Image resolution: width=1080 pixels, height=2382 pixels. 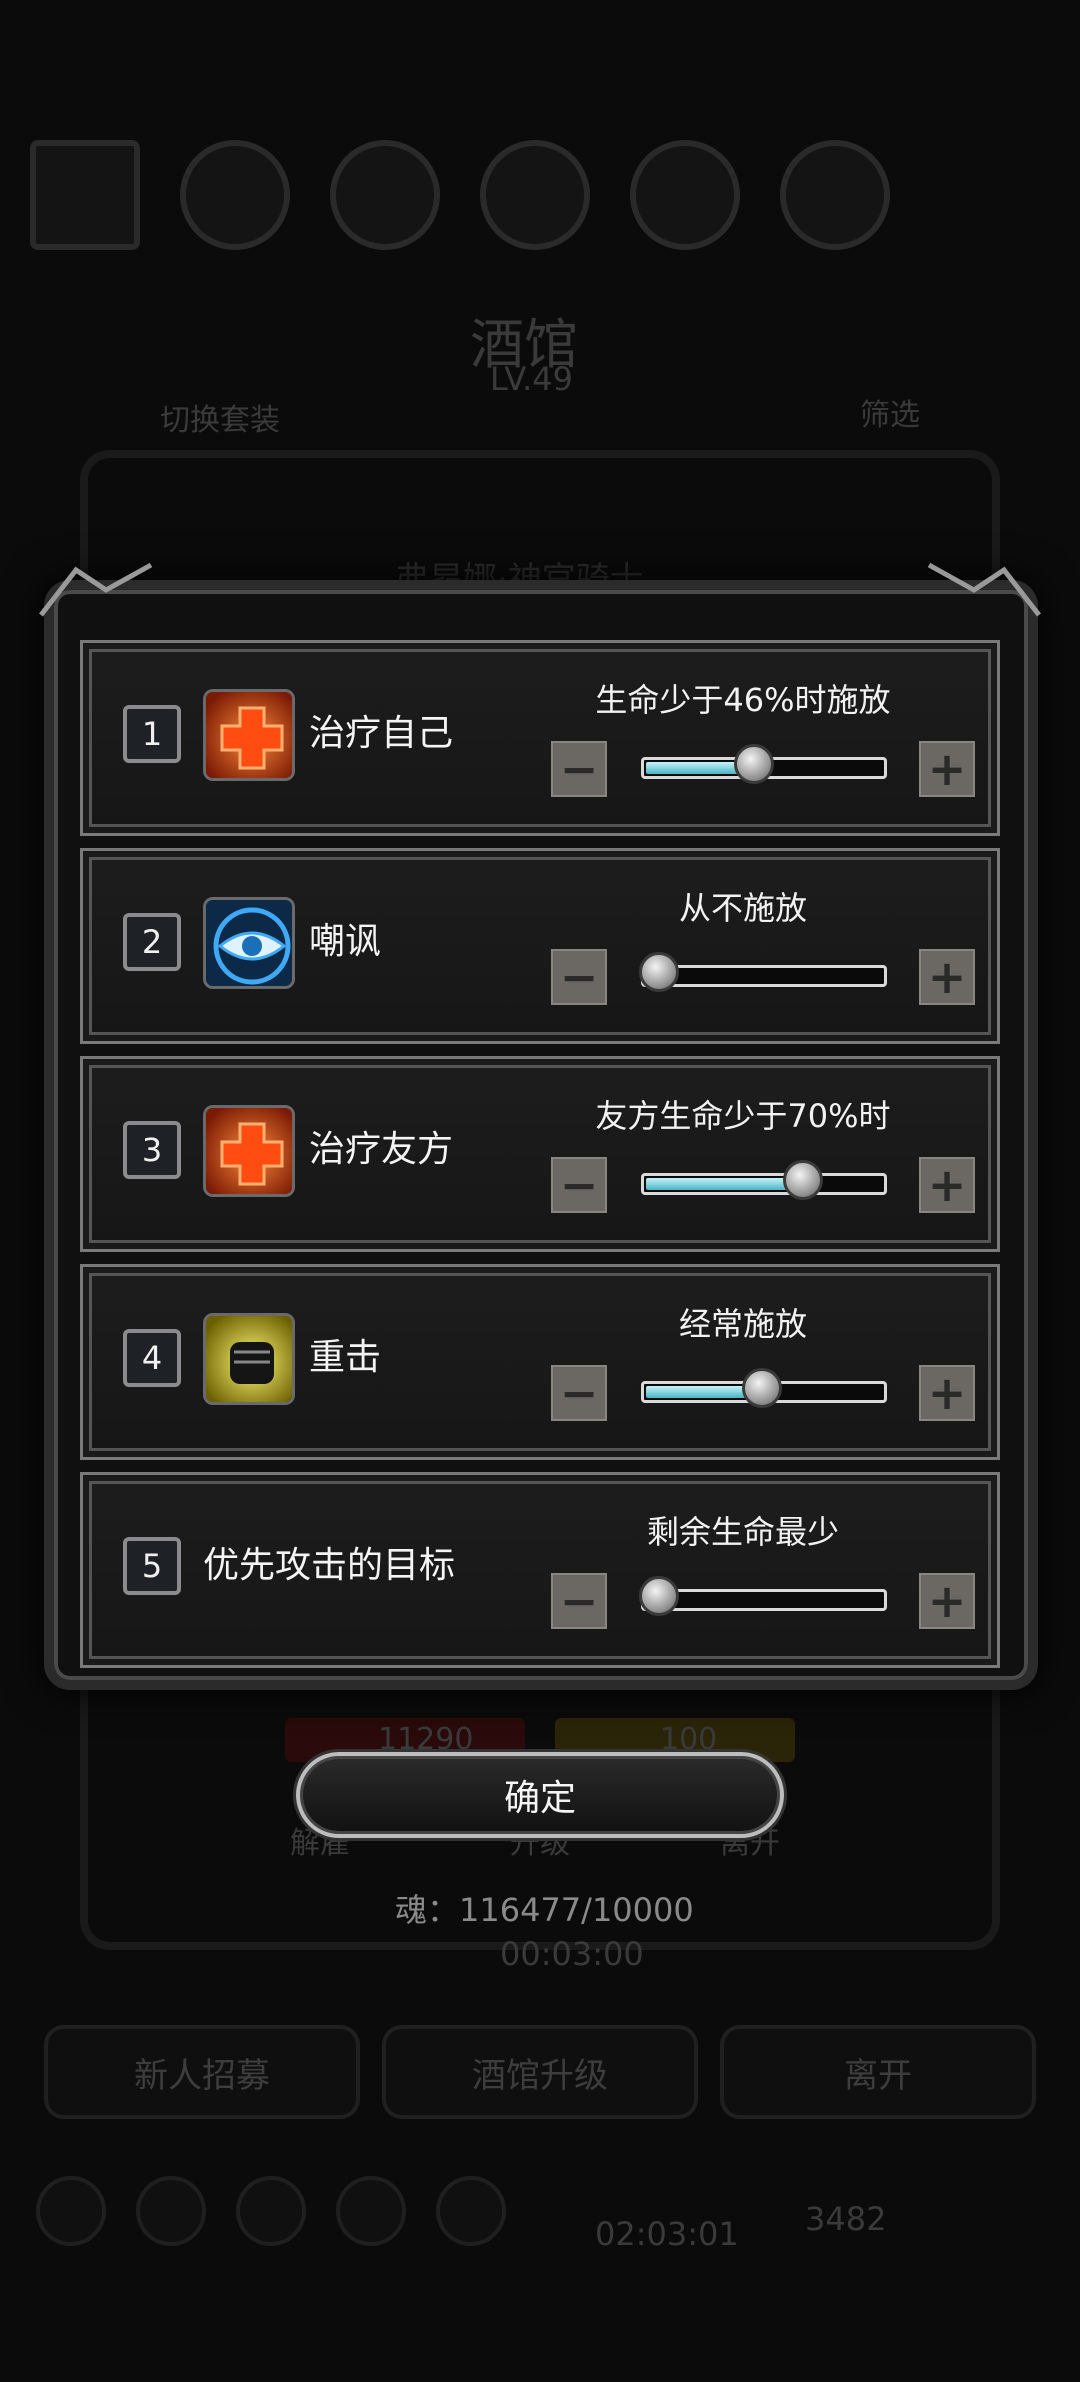 What do you see at coordinates (329, 1565) in the screenshot?
I see `skill-name: 优先攻击的目标` at bounding box center [329, 1565].